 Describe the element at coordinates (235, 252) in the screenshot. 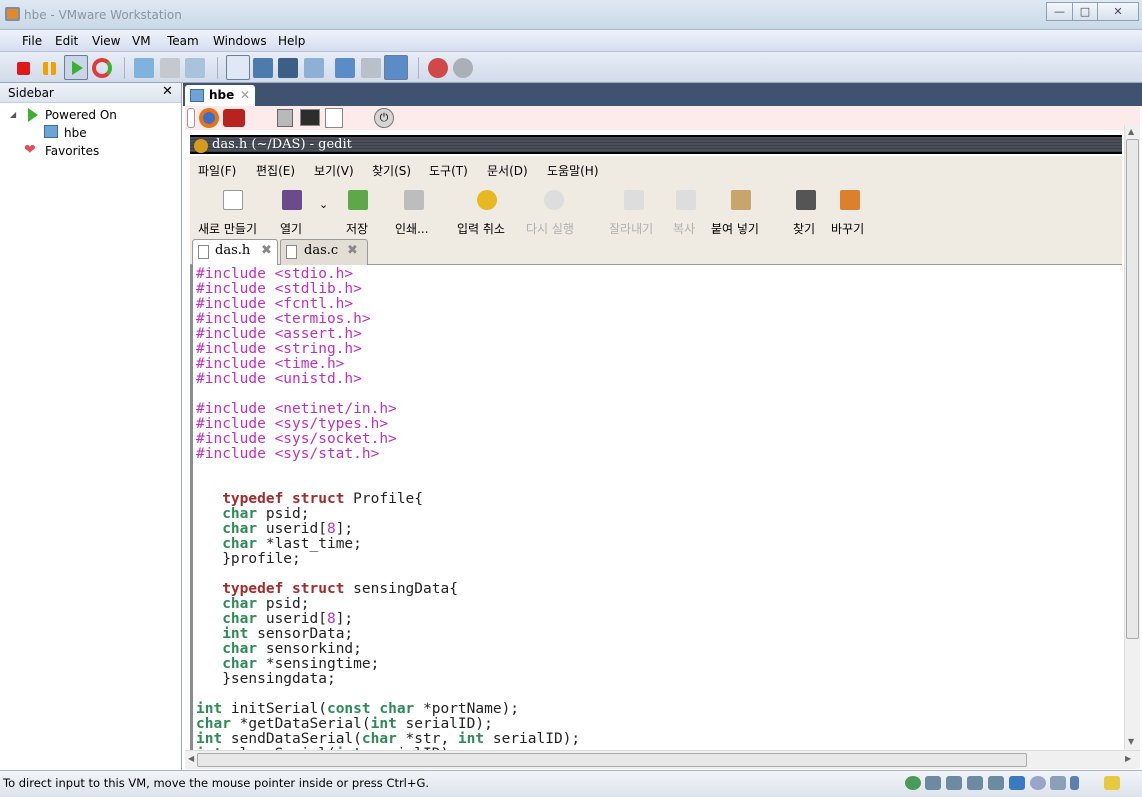

I see `tab-das-h: das.h ✖` at that location.